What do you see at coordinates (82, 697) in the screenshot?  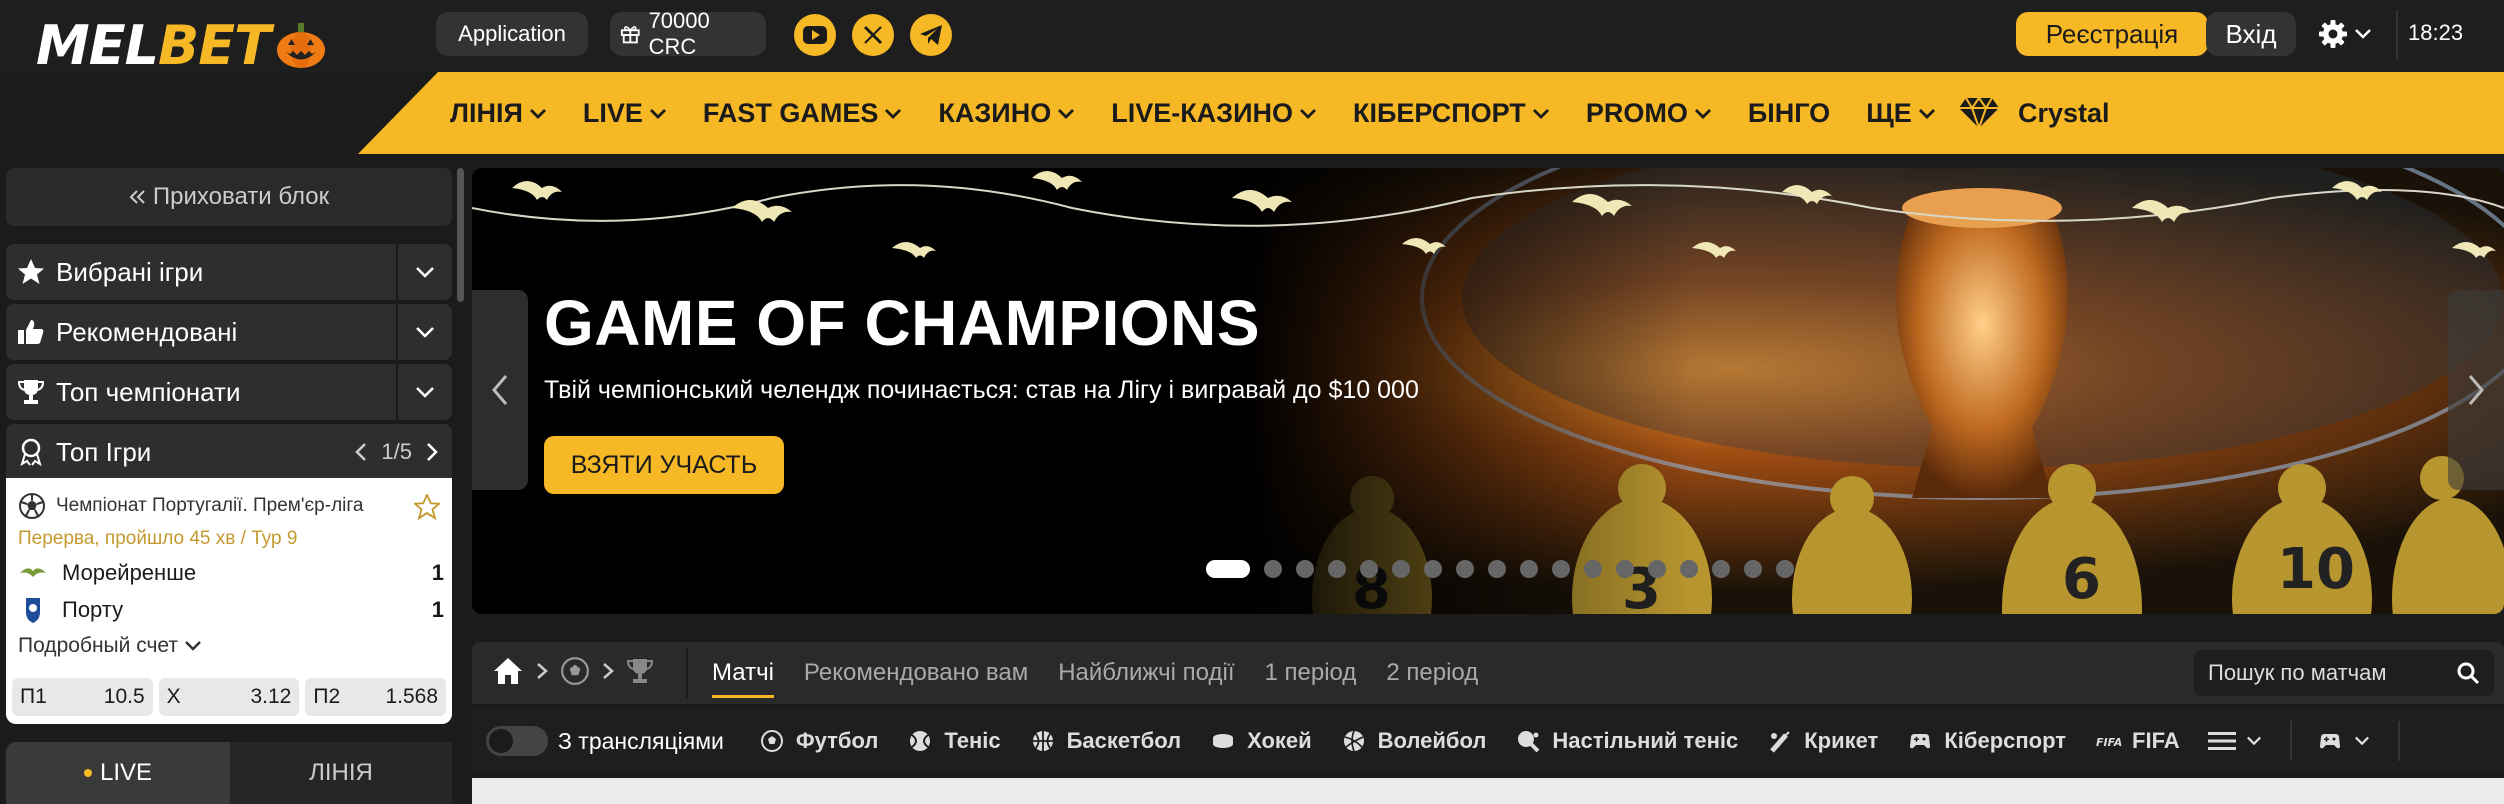 I see `odd-p1-button: П1 10.5` at bounding box center [82, 697].